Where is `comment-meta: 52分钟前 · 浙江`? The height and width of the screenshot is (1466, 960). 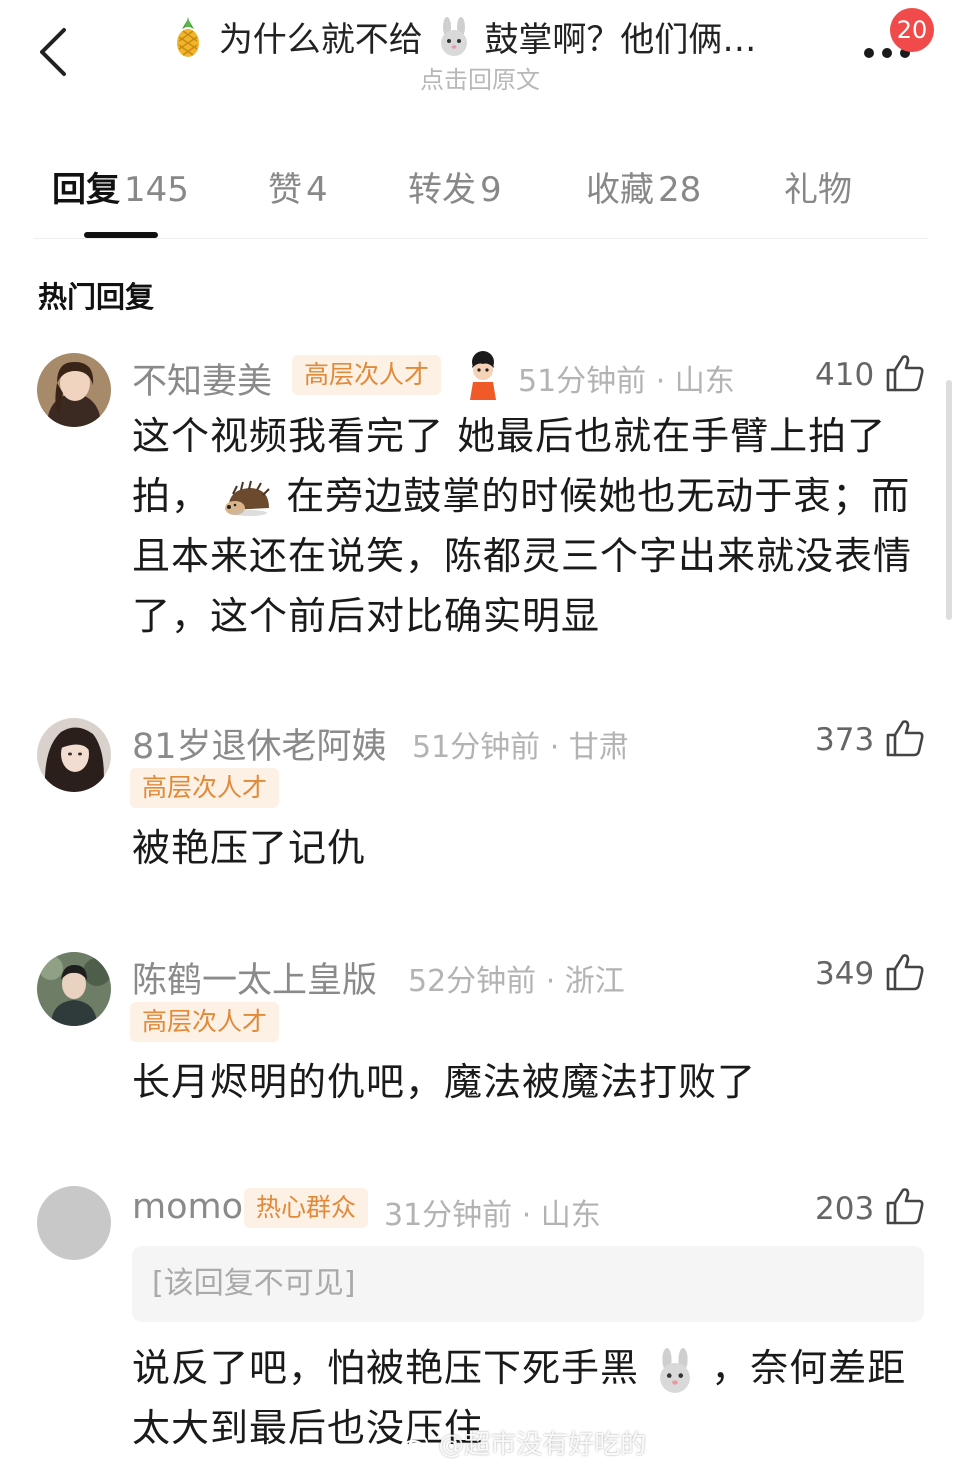
comment-meta: 52分钟前 · 浙江 is located at coordinates (516, 978).